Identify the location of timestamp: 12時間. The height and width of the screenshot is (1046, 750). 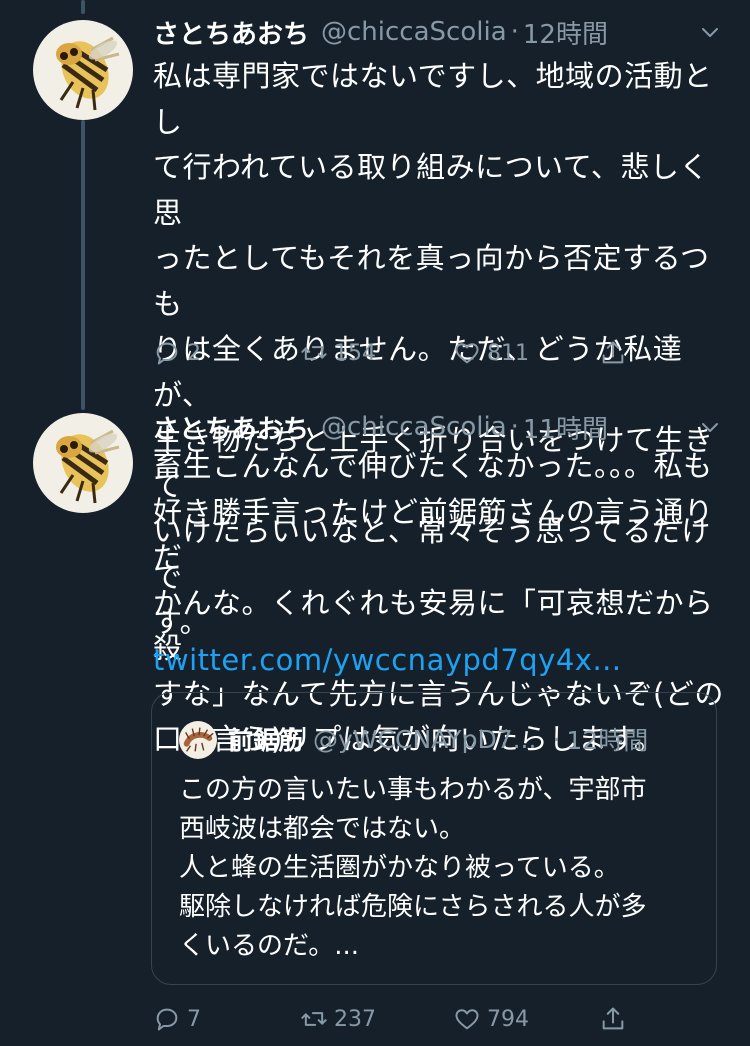
(565, 32).